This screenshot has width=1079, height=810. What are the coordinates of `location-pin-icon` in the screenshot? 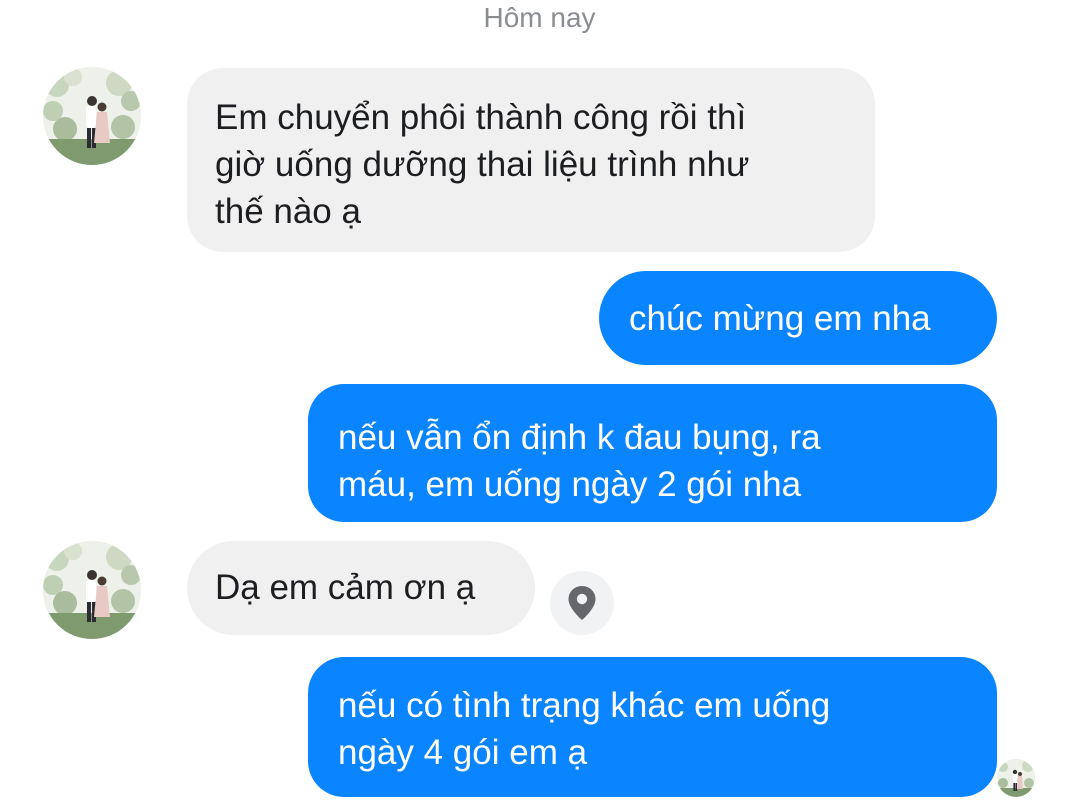 It's located at (582, 603).